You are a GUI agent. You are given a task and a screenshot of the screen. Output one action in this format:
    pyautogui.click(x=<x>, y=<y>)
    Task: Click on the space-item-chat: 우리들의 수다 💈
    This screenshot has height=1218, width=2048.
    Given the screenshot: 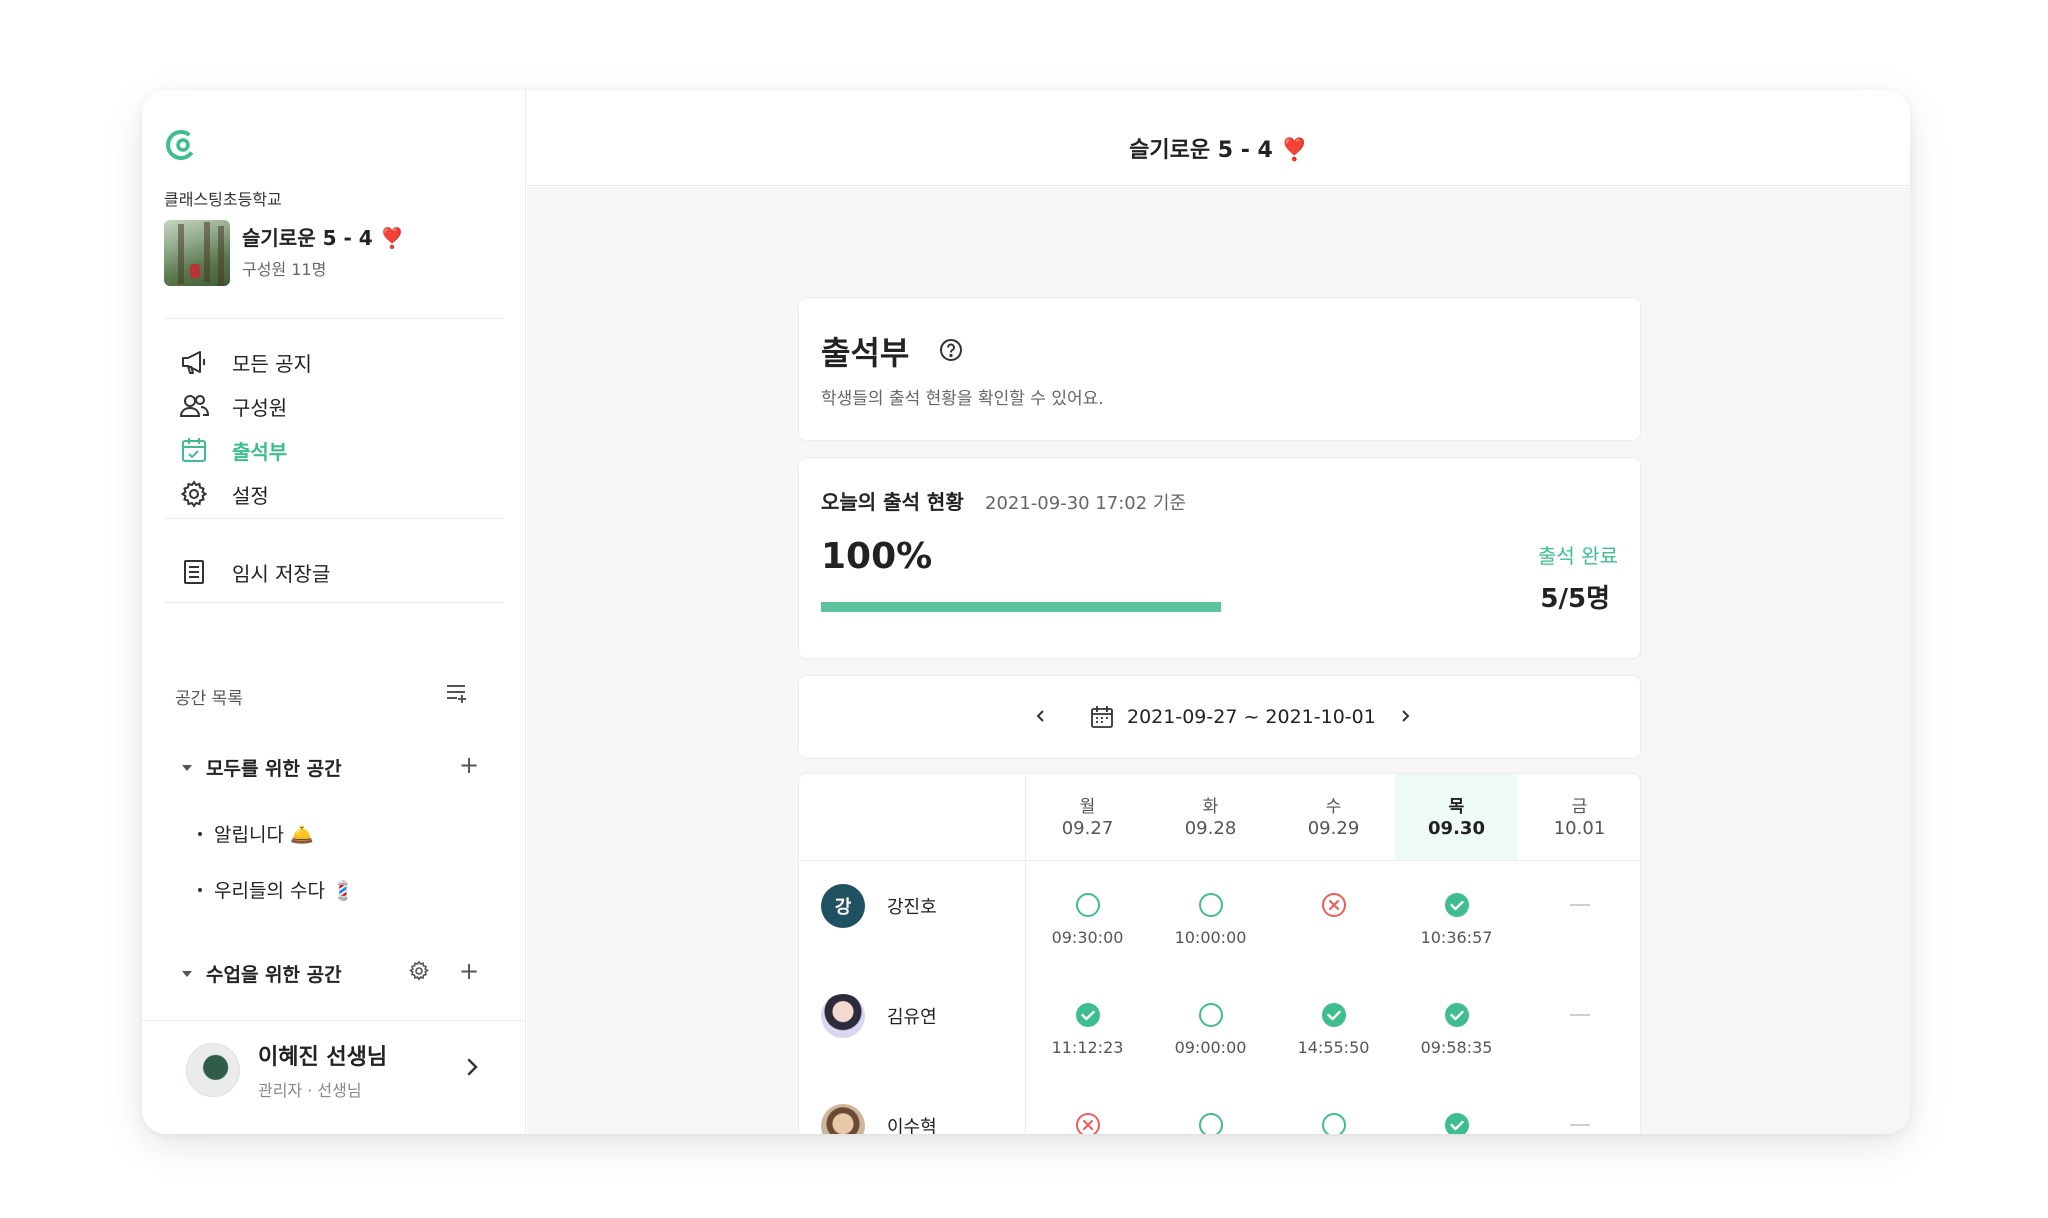 What is the action you would take?
    pyautogui.click(x=276, y=889)
    